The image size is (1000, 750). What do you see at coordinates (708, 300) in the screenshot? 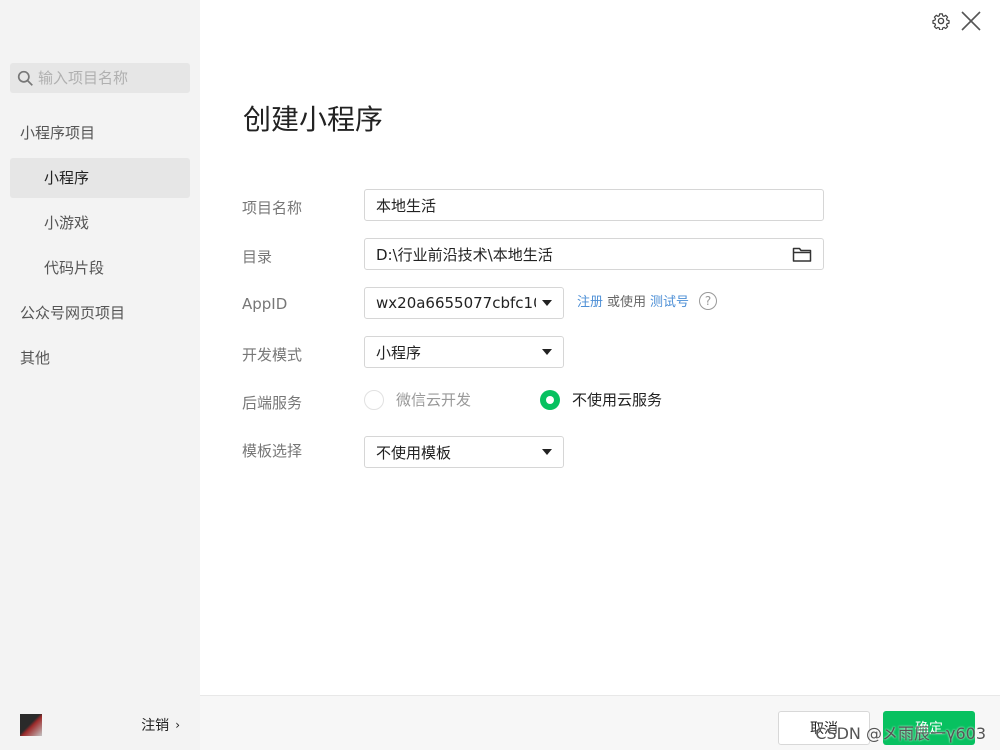
I see `help-icon: ?` at bounding box center [708, 300].